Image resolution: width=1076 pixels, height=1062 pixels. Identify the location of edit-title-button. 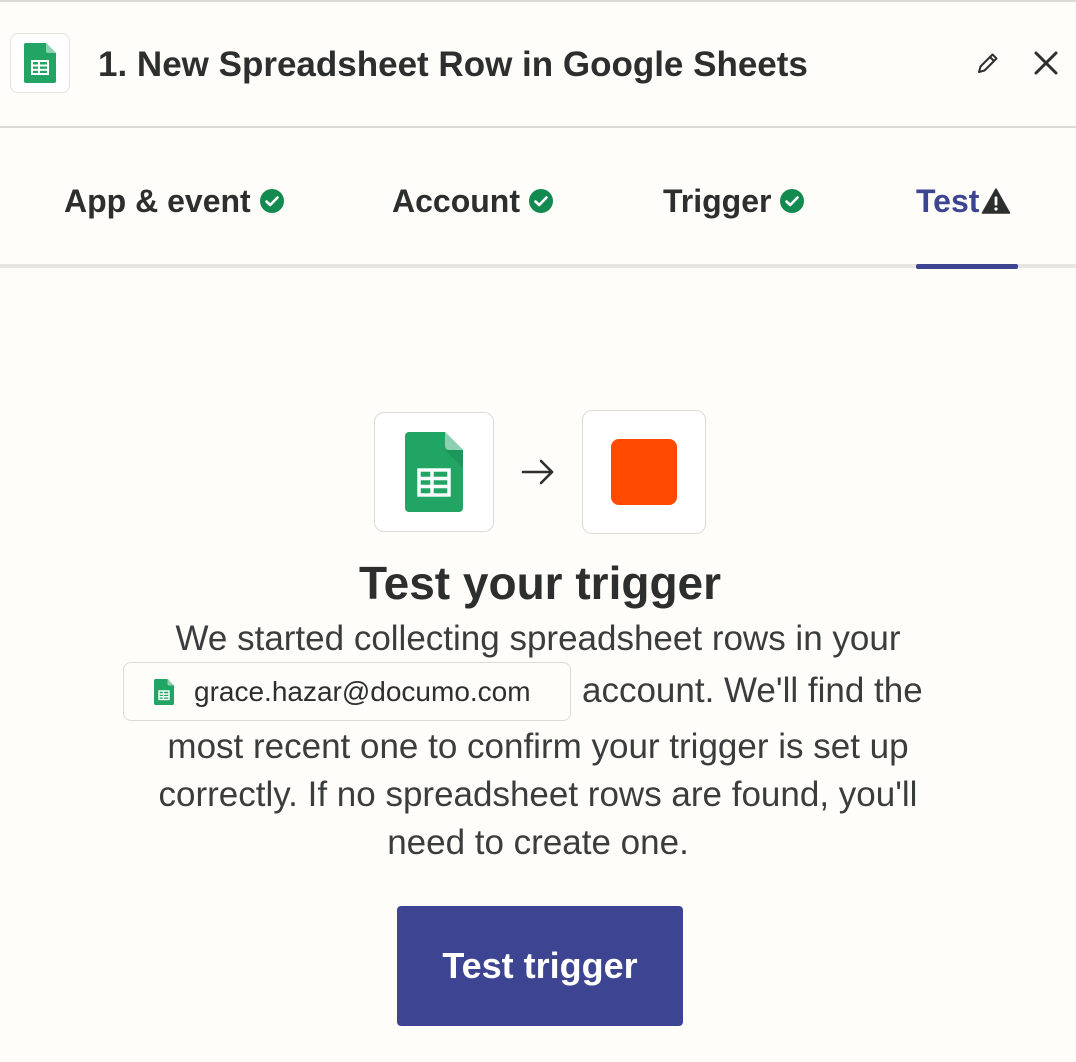
(988, 63).